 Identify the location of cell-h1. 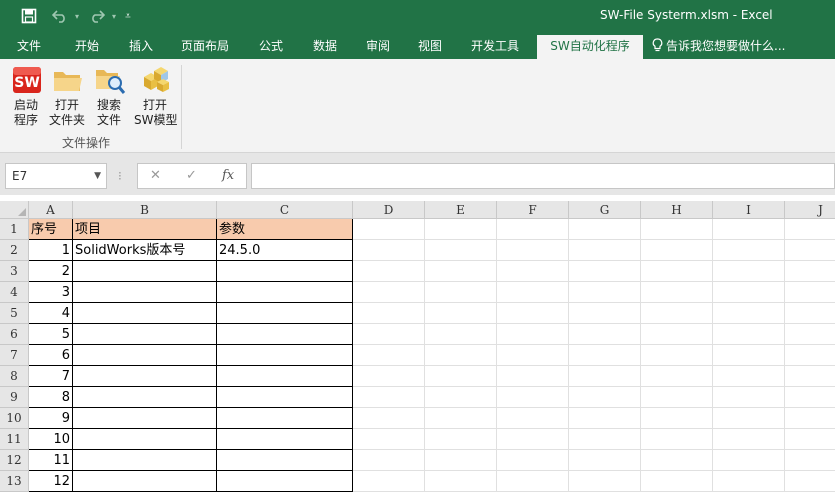
(677, 229).